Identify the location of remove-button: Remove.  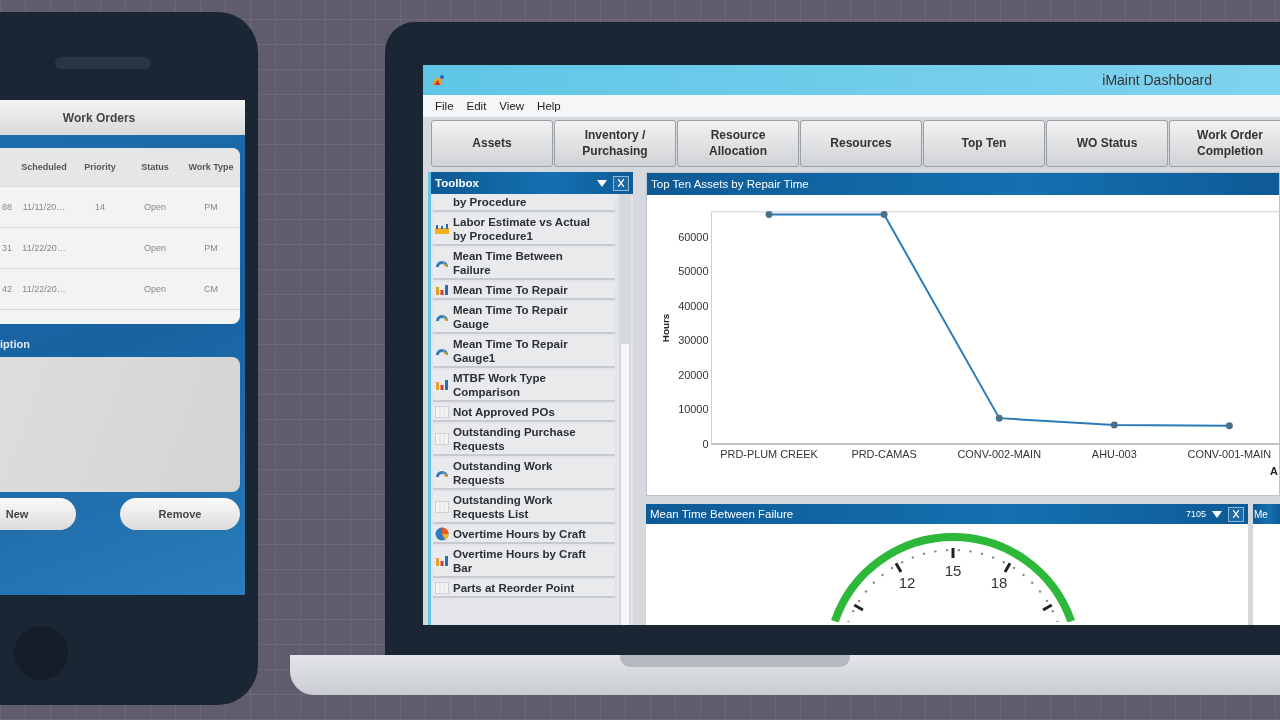
(180, 514).